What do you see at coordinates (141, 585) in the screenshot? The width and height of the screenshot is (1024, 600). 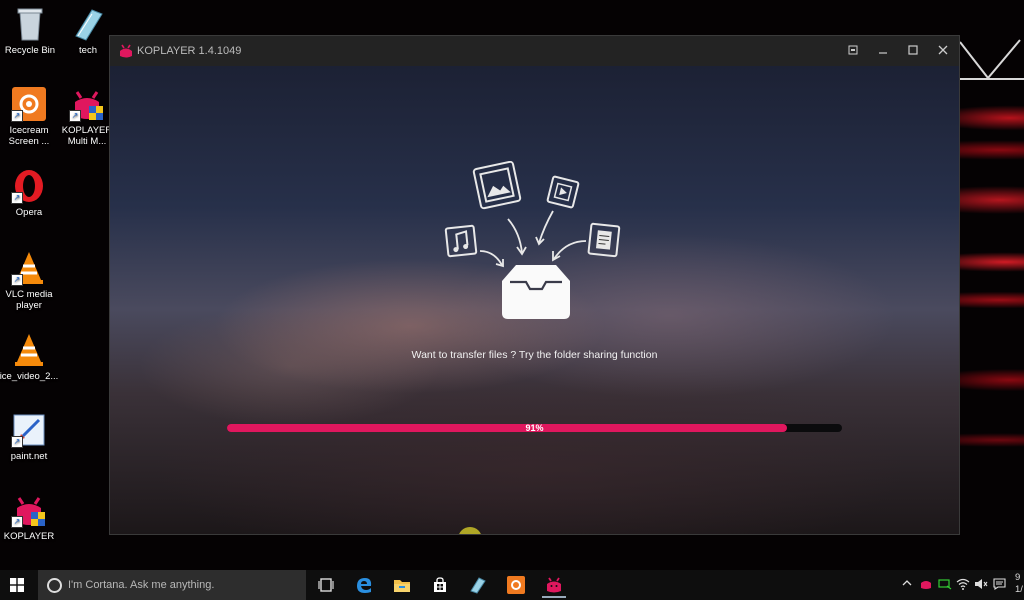 I see `search-placeholder: I'm Cortana. Ask me anything.` at bounding box center [141, 585].